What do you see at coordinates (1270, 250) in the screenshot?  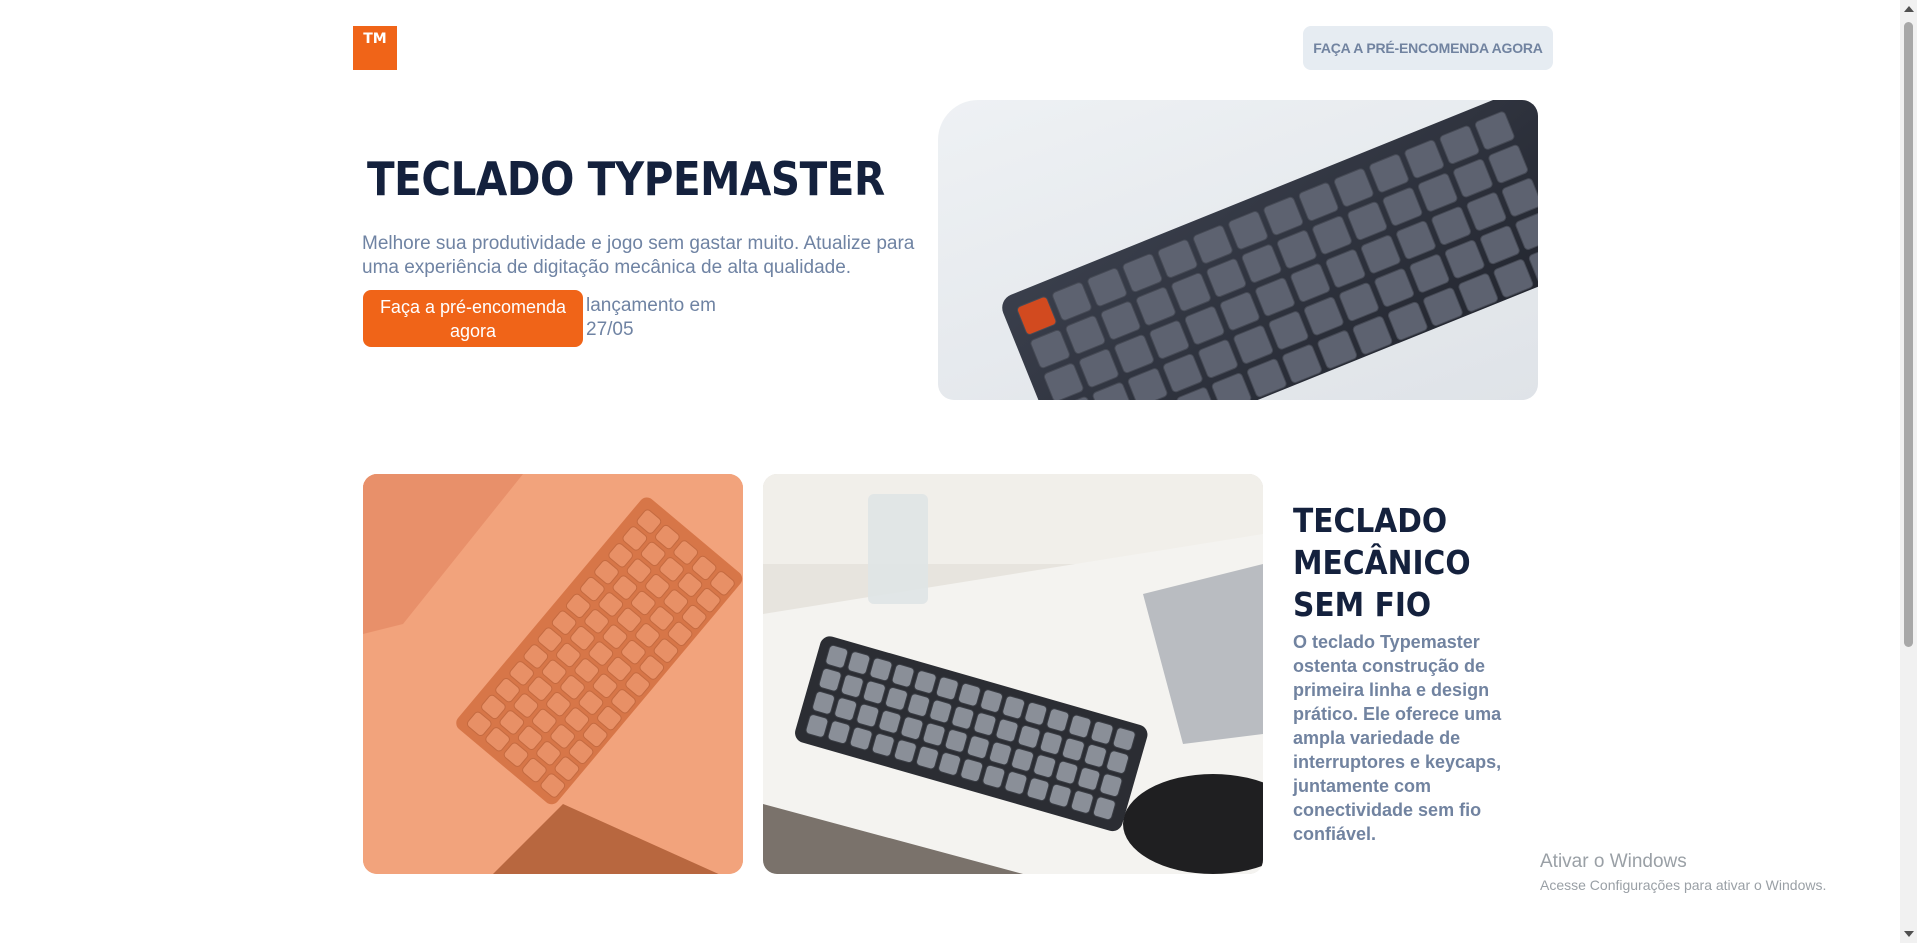 I see `keyboard-illustration` at bounding box center [1270, 250].